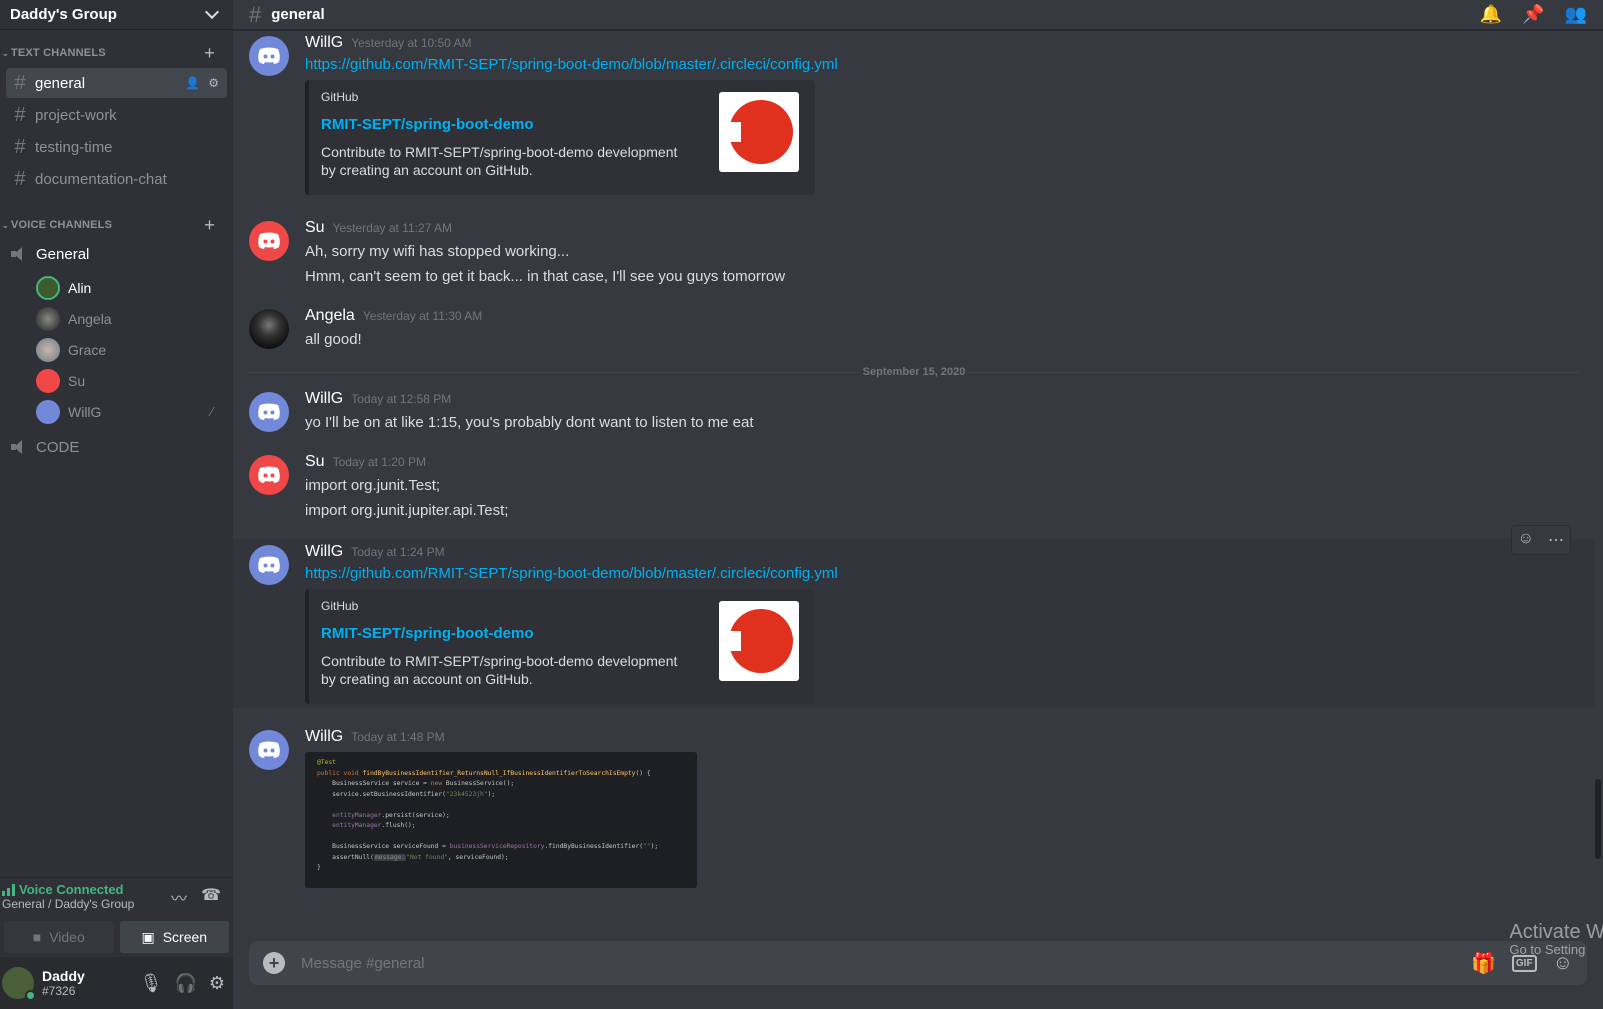  Describe the element at coordinates (90, 318) in the screenshot. I see `member-name: Angela` at that location.